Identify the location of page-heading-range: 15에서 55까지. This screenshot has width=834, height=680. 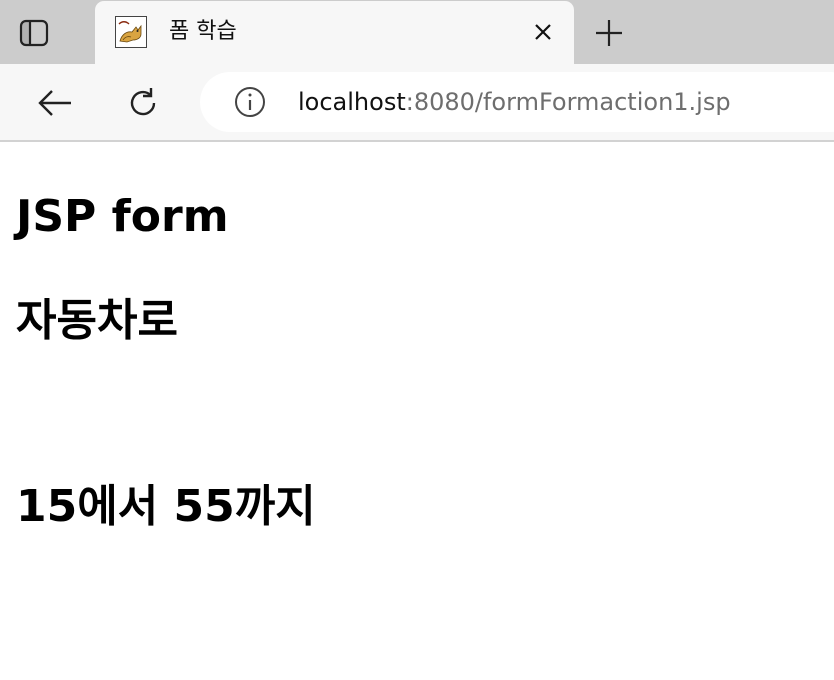
(166, 506).